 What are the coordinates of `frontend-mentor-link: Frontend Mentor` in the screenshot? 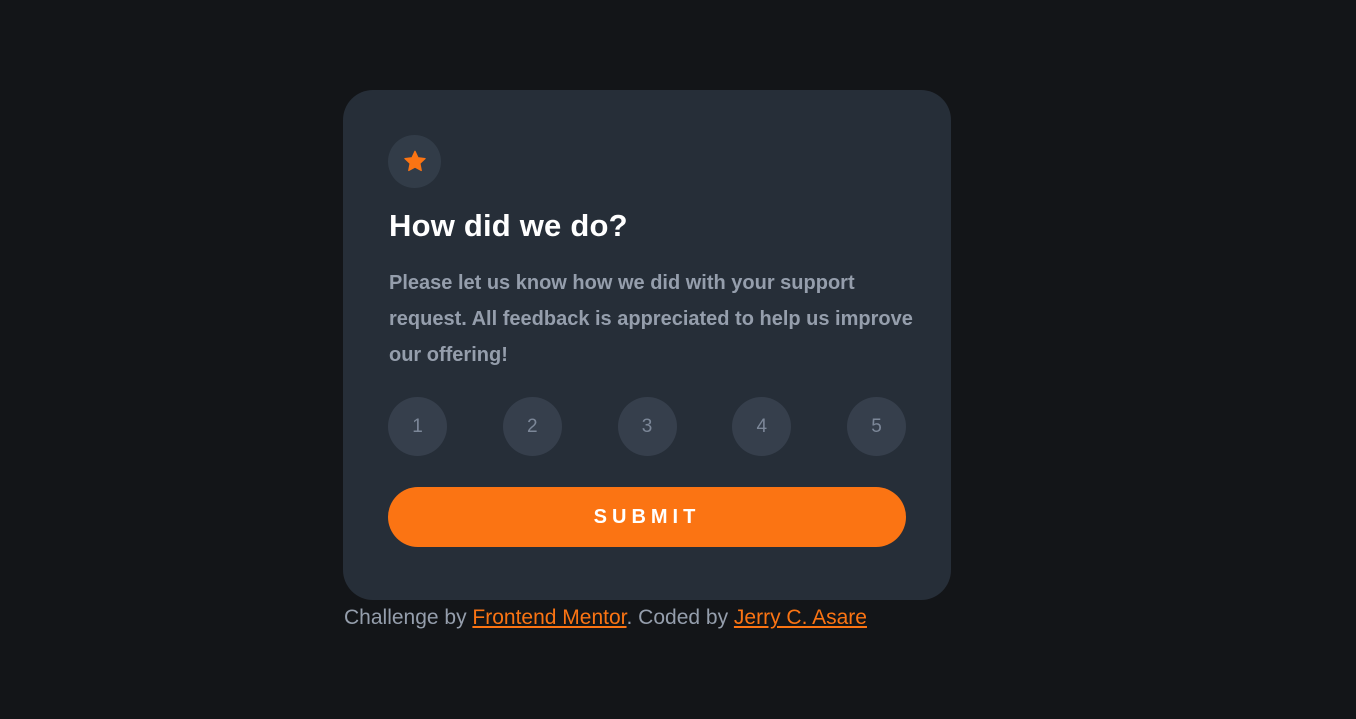 It's located at (549, 617).